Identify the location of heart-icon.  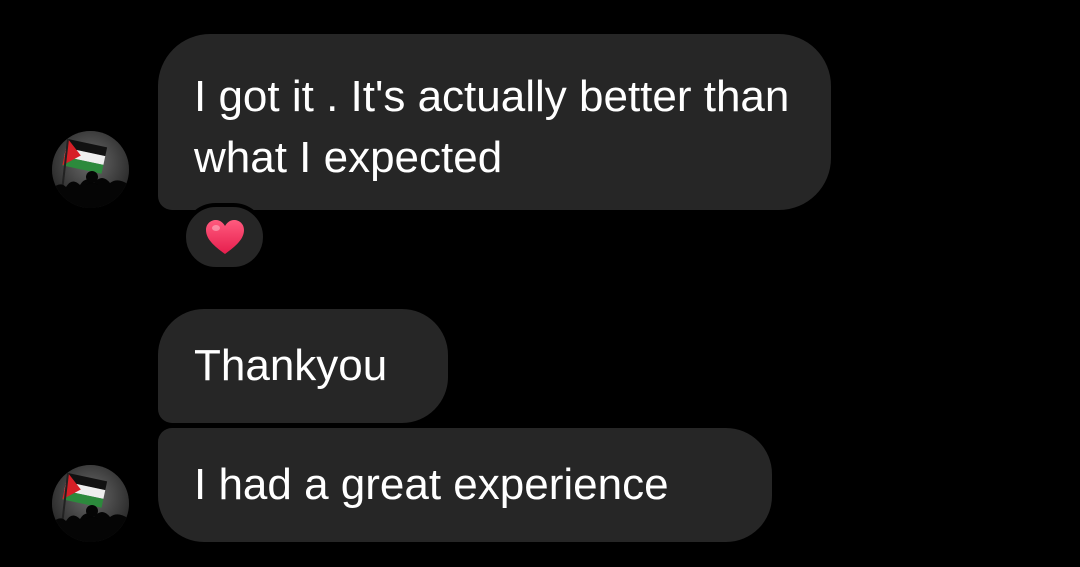
(224, 237).